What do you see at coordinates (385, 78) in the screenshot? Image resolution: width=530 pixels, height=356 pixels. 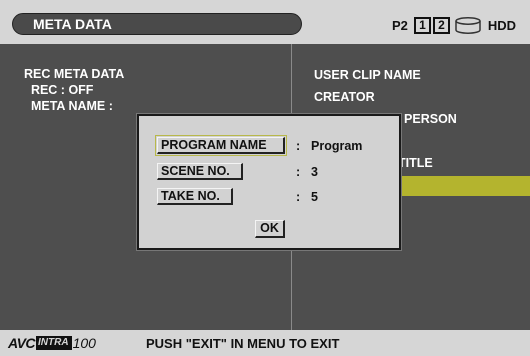 I see `menu-item-user-clip-name: USER CLIP NAME` at bounding box center [385, 78].